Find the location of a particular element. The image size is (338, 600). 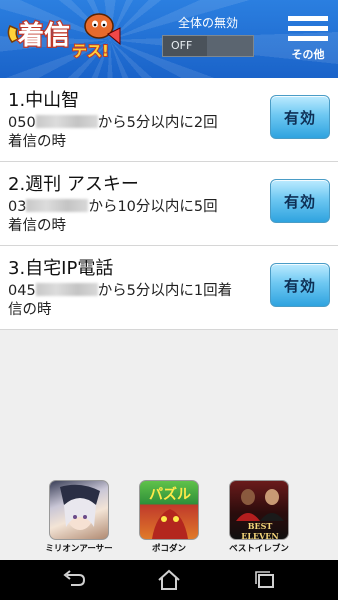

rule-title: 1.中山智 is located at coordinates (44, 100).